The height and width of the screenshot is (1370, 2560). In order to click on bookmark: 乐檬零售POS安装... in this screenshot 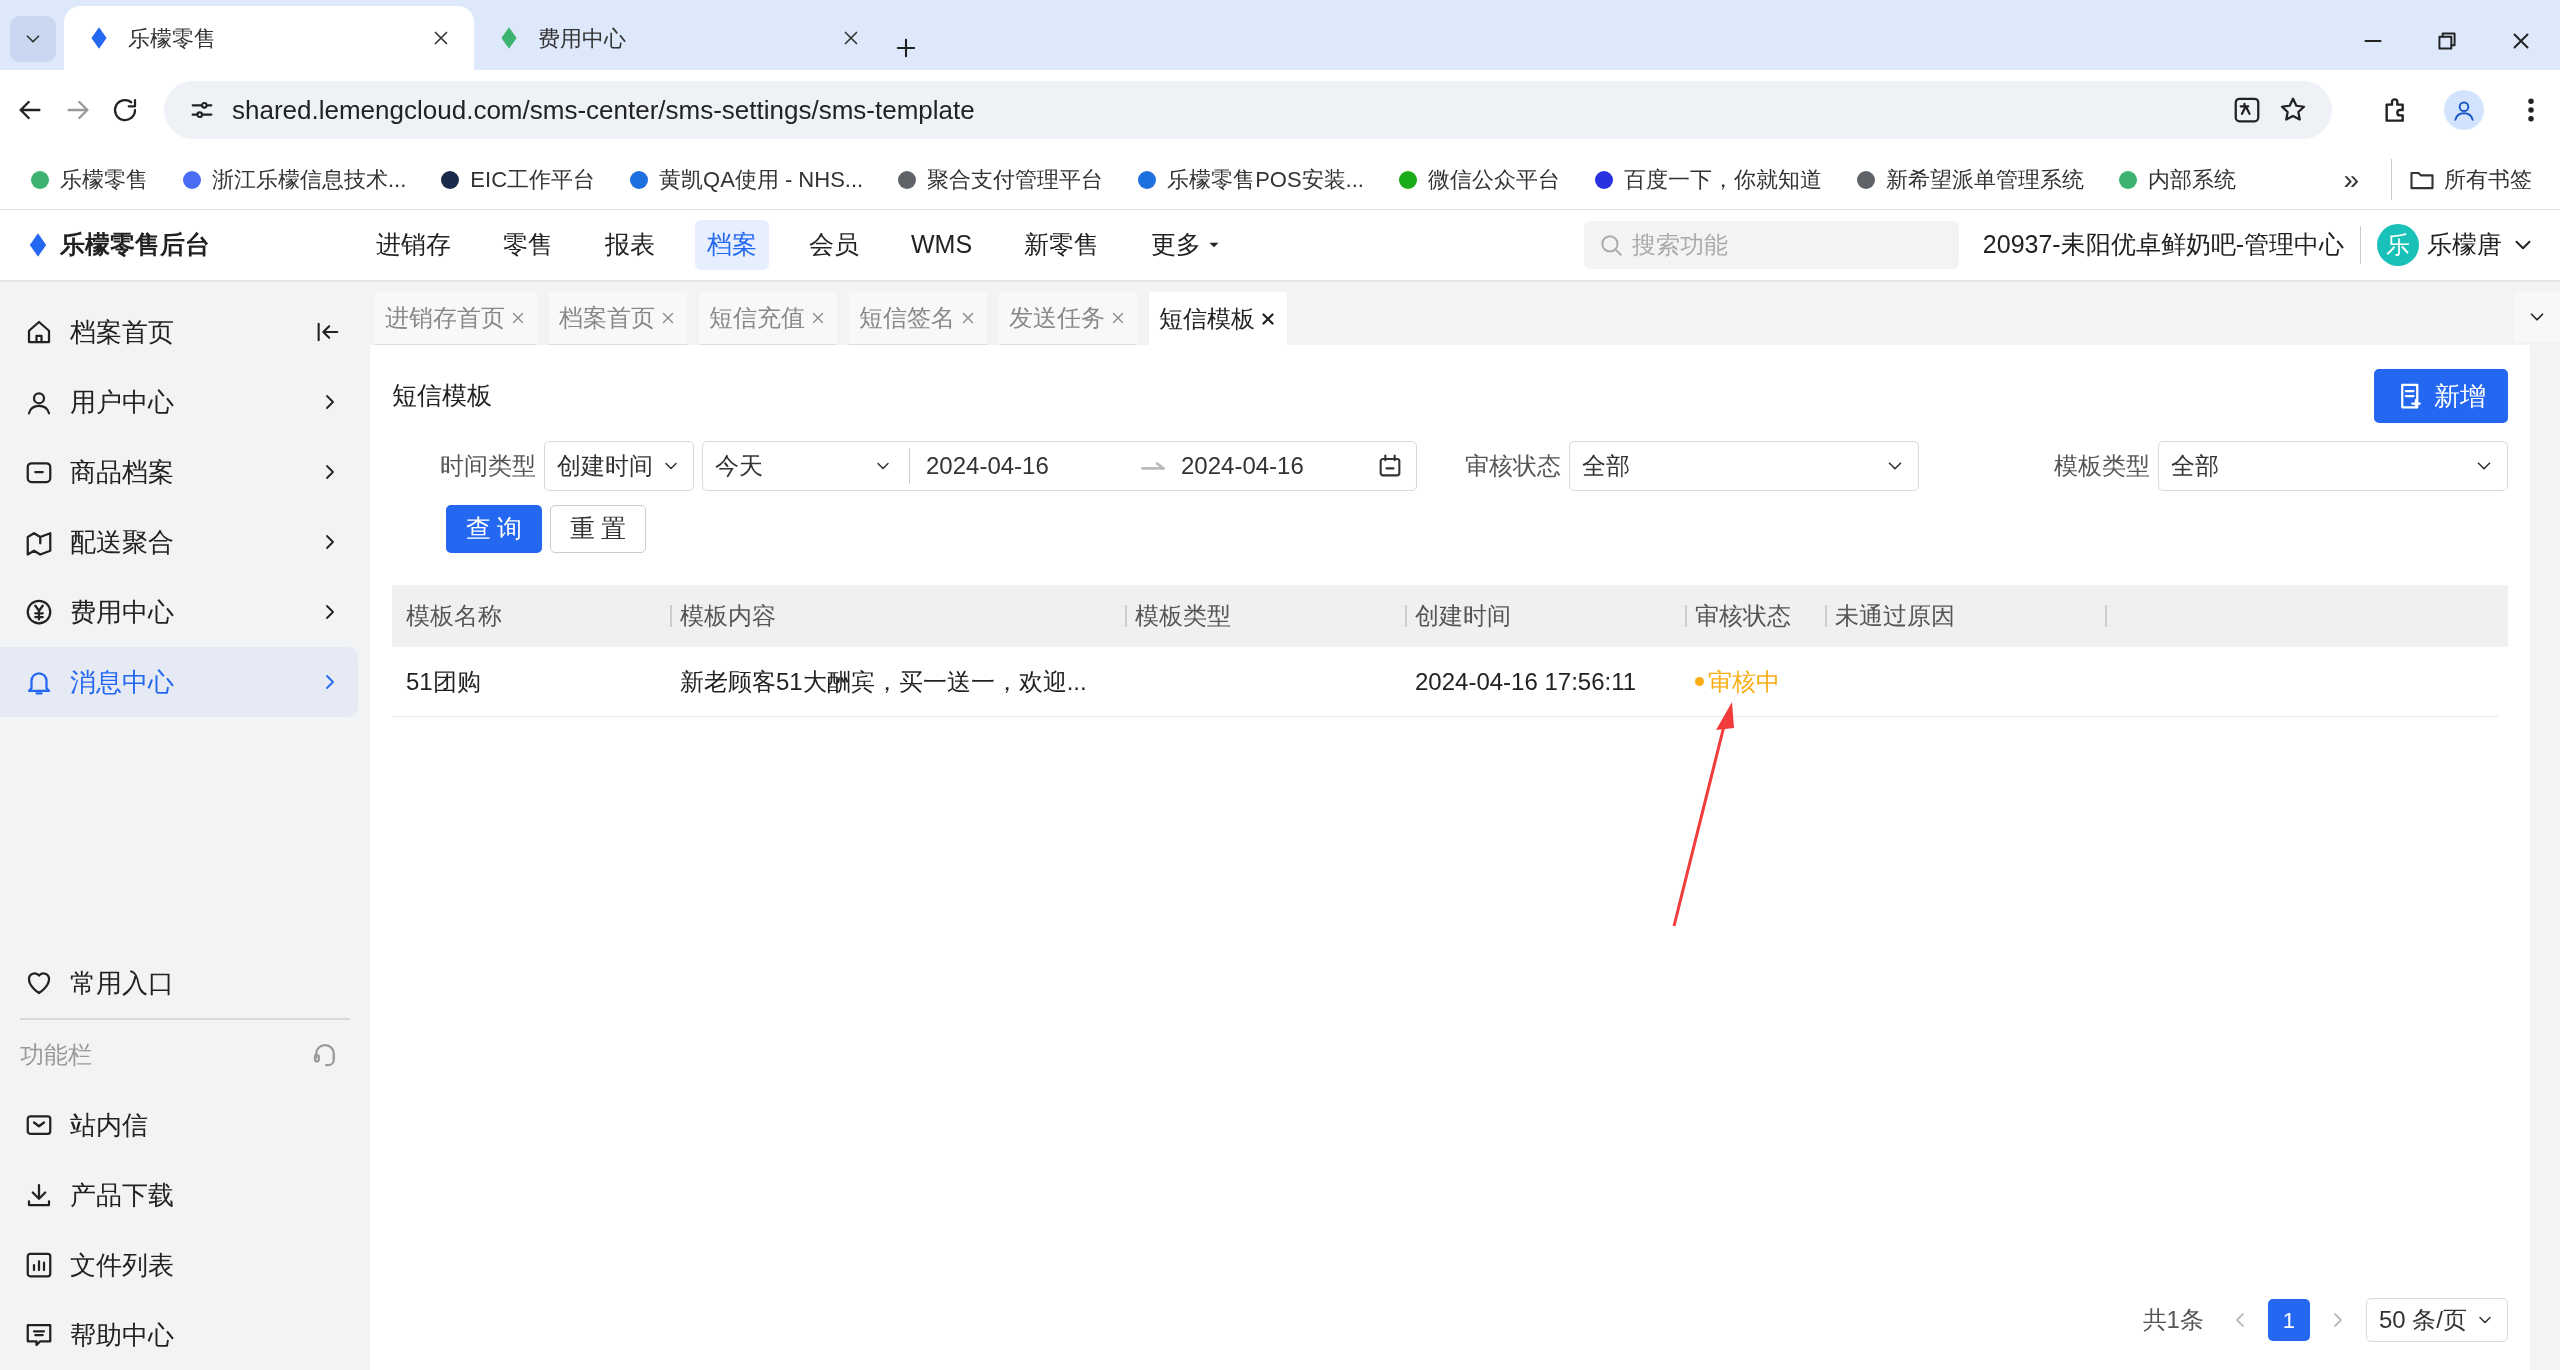, I will do `click(1249, 179)`.